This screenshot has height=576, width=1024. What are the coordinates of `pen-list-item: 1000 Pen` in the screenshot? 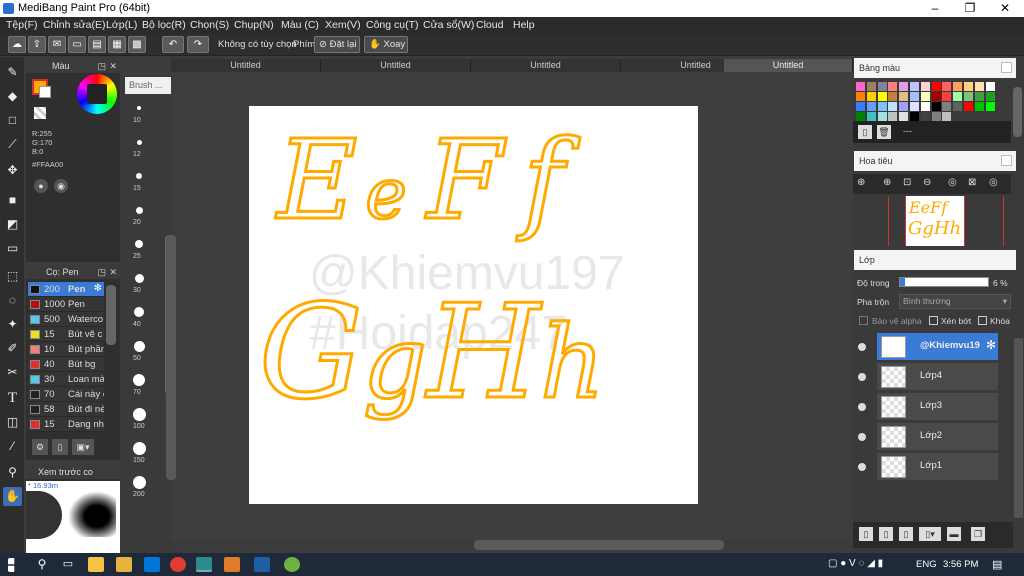 It's located at (66, 304).